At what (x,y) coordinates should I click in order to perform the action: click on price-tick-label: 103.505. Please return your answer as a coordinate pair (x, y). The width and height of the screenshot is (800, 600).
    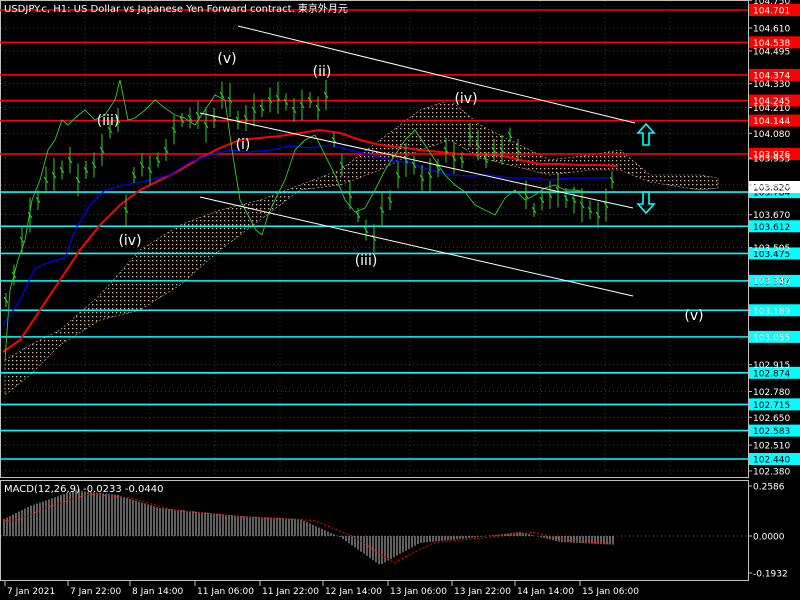
    Looking at the image, I should click on (771, 249).